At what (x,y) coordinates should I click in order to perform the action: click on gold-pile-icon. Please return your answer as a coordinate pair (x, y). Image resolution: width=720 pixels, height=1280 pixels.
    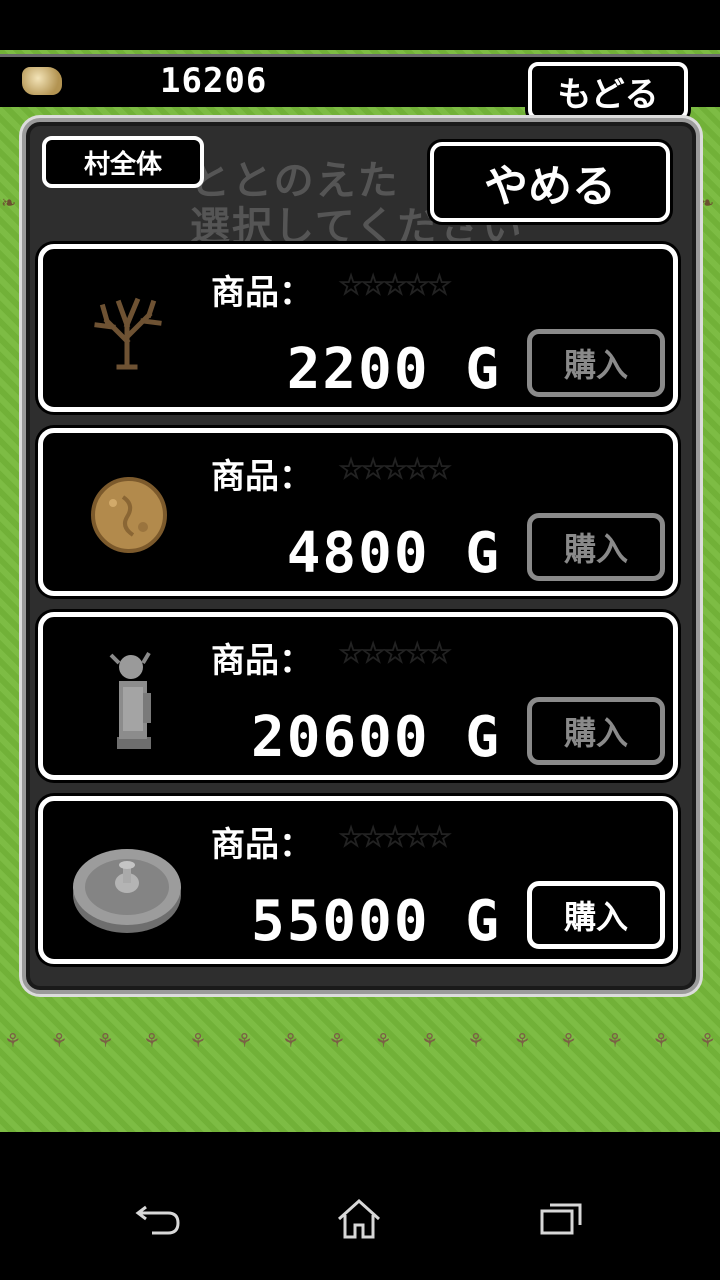
    Looking at the image, I should click on (42, 81).